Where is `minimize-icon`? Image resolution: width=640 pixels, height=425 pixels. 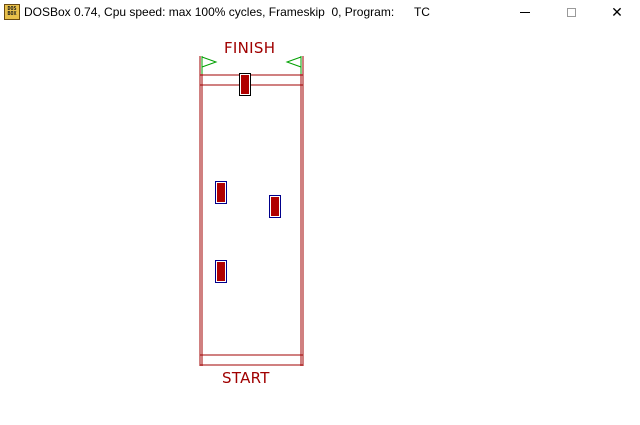
minimize-icon is located at coordinates (525, 12).